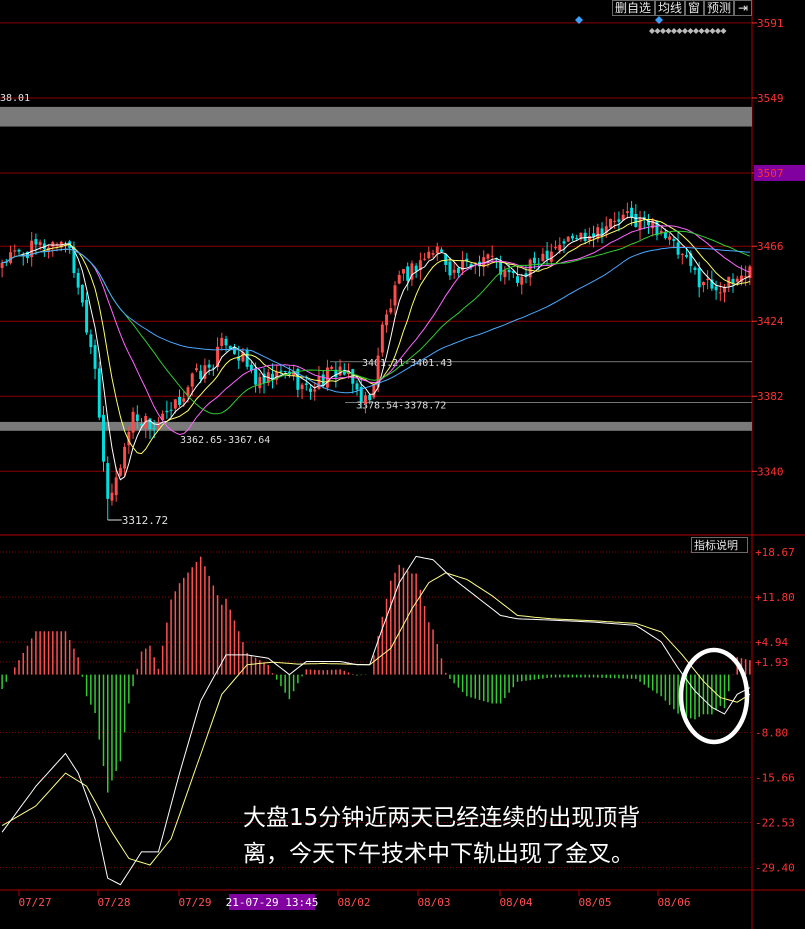 The height and width of the screenshot is (929, 805). Describe the element at coordinates (673, 902) in the screenshot. I see `time-tick-label: 08/06` at that location.